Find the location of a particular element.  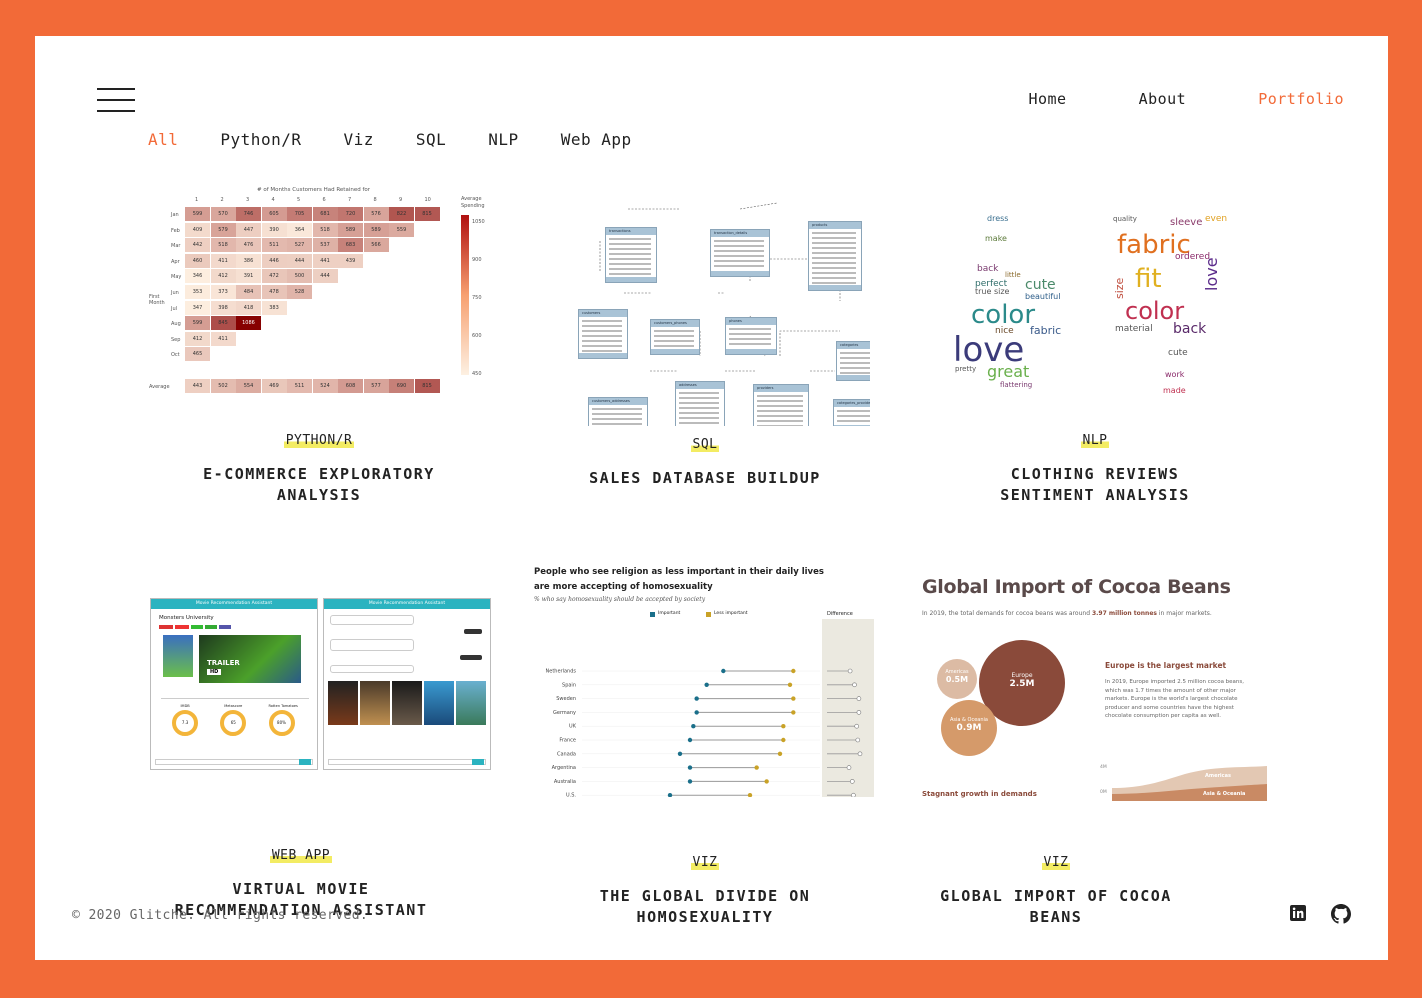

project-tag: NLP is located at coordinates (1095, 440).